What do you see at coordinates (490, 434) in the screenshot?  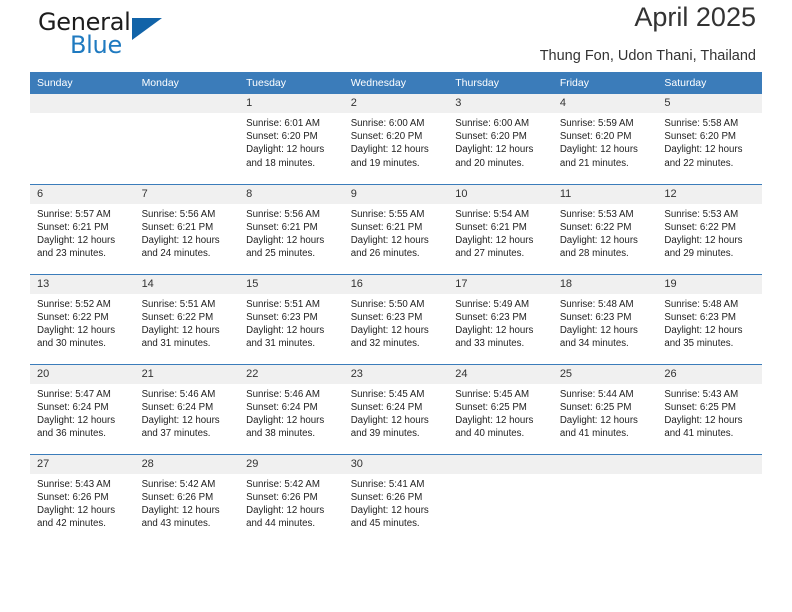 I see `daylight-text-line2: and 40 minutes.` at bounding box center [490, 434].